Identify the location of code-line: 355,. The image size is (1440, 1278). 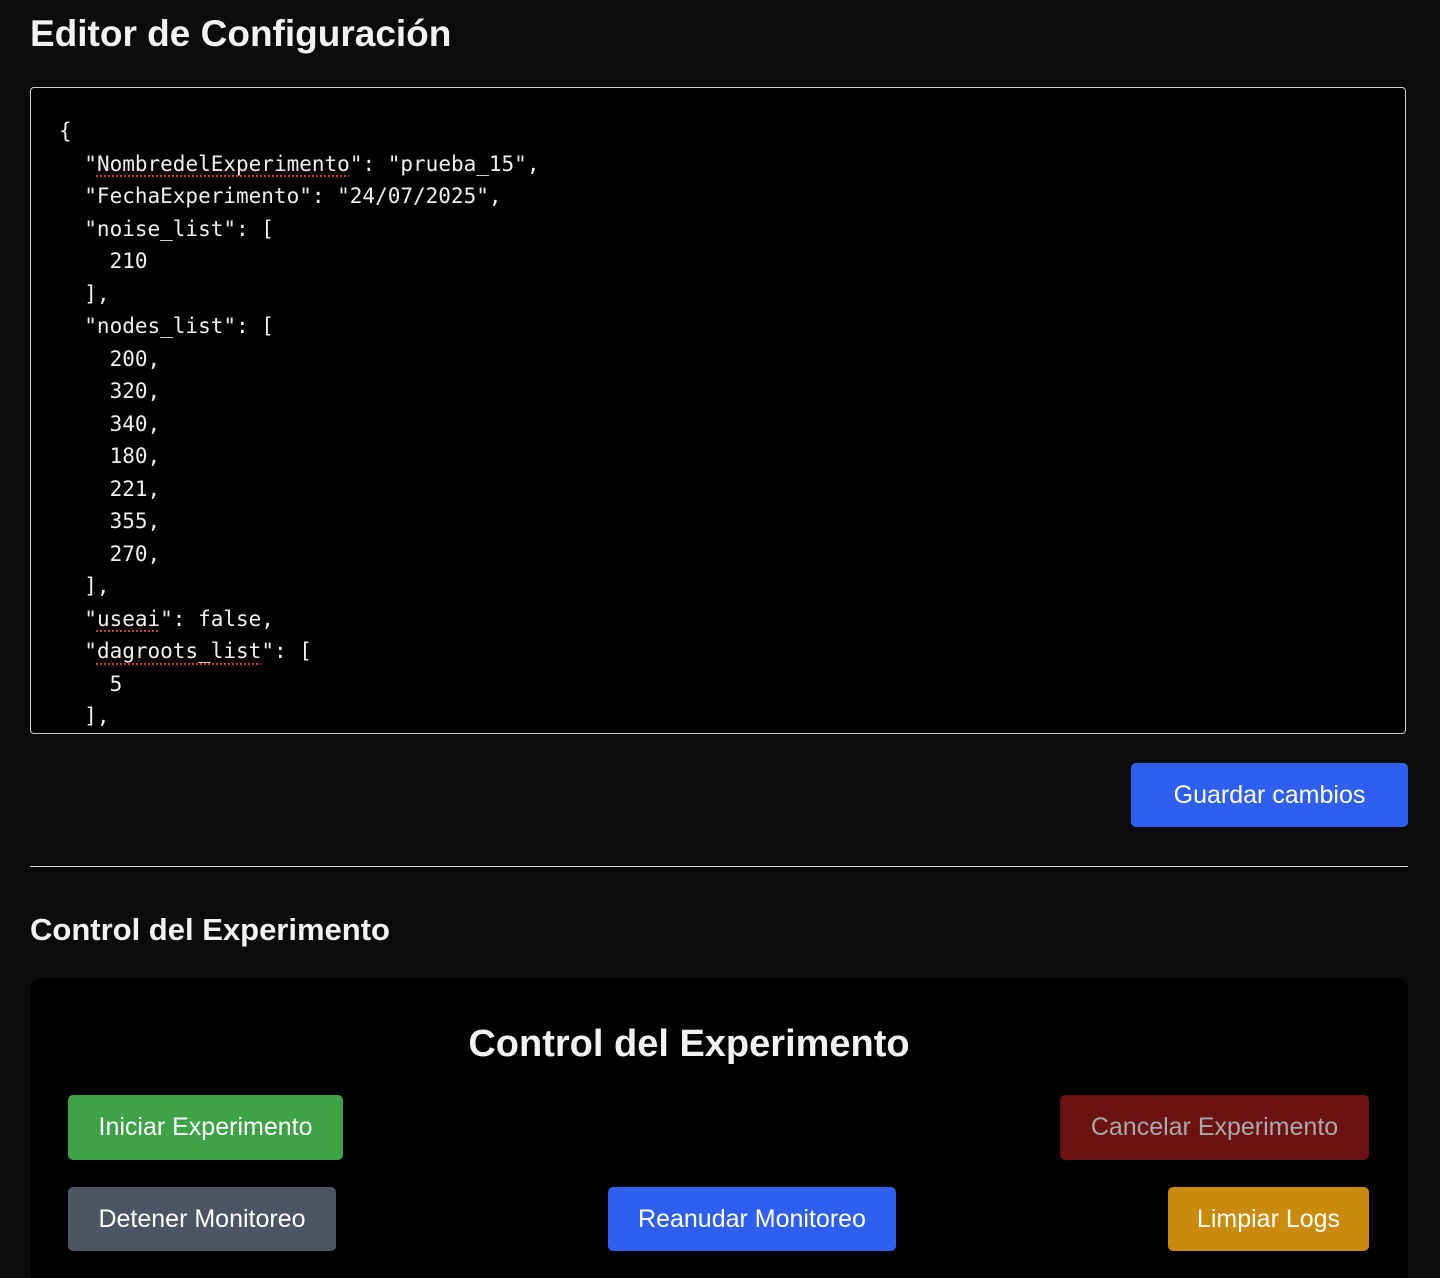
(299, 521).